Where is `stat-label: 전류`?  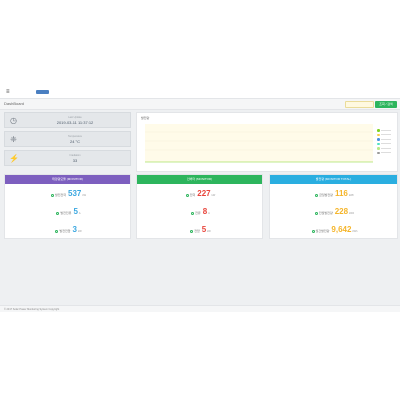 stat-label: 전류 is located at coordinates (198, 213).